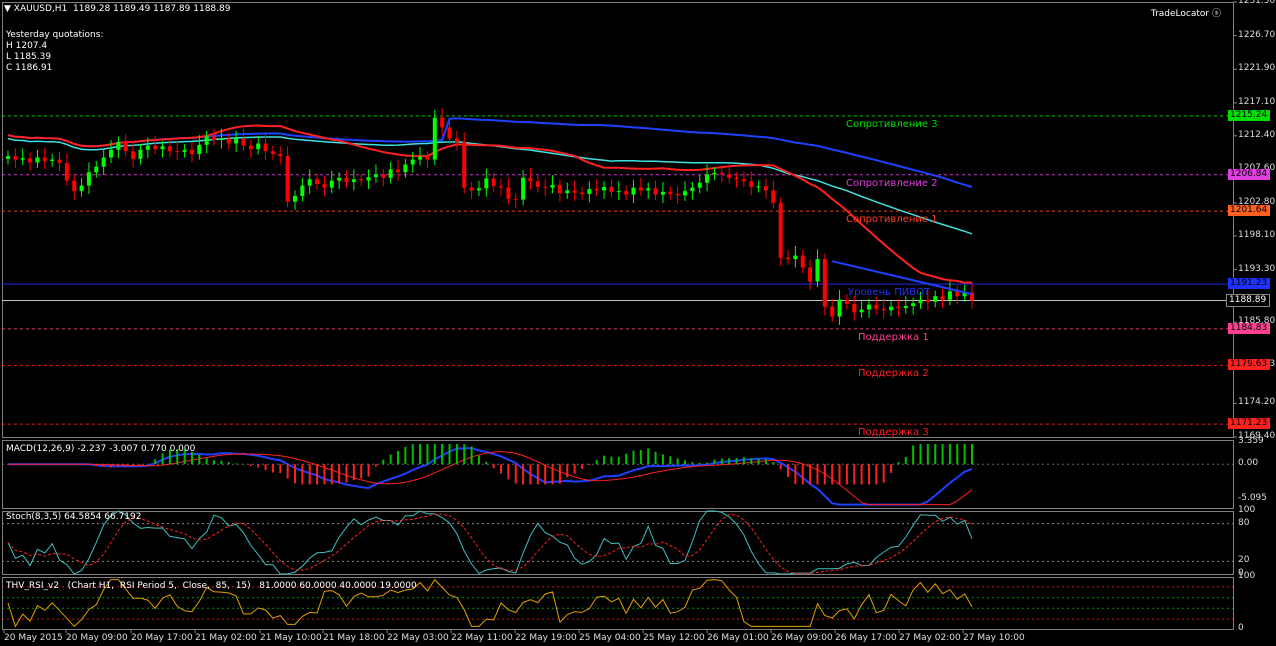 The width and height of the screenshot is (1276, 646). What do you see at coordinates (1257, 234) in the screenshot?
I see `price-tick: 1198.10` at bounding box center [1257, 234].